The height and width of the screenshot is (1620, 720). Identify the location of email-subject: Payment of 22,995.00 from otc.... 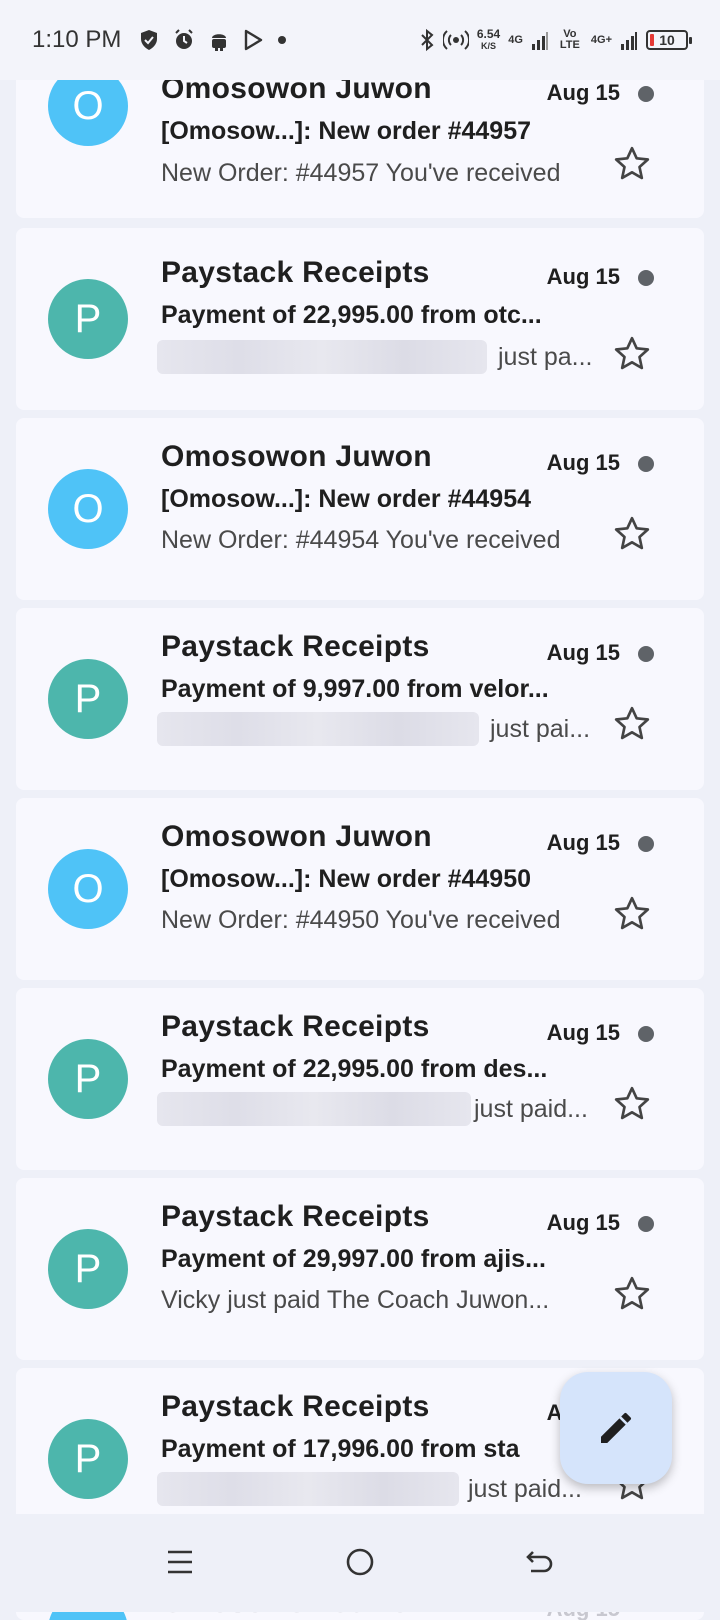
(351, 315).